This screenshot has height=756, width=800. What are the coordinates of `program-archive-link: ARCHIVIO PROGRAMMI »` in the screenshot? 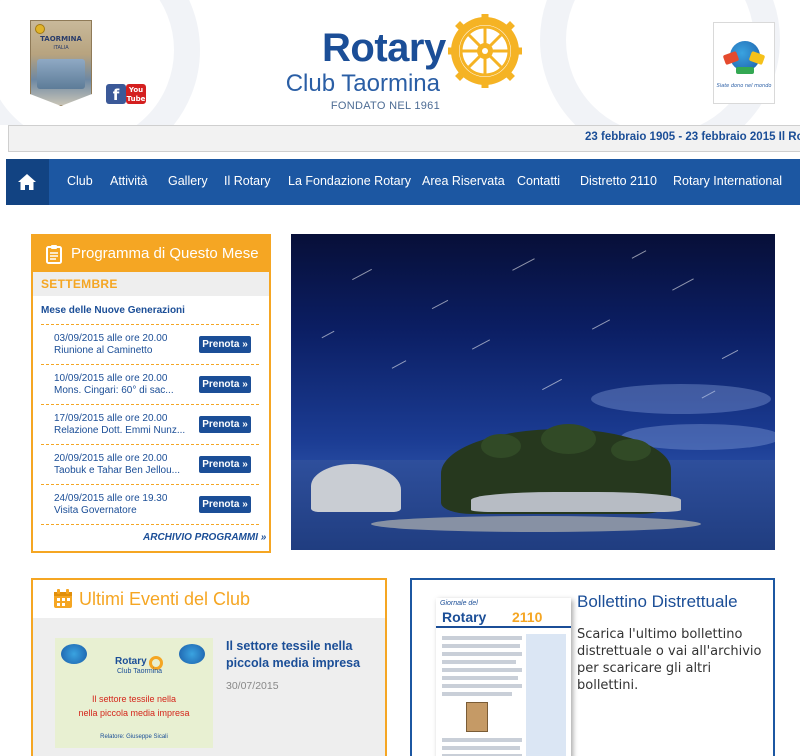 It's located at (204, 537).